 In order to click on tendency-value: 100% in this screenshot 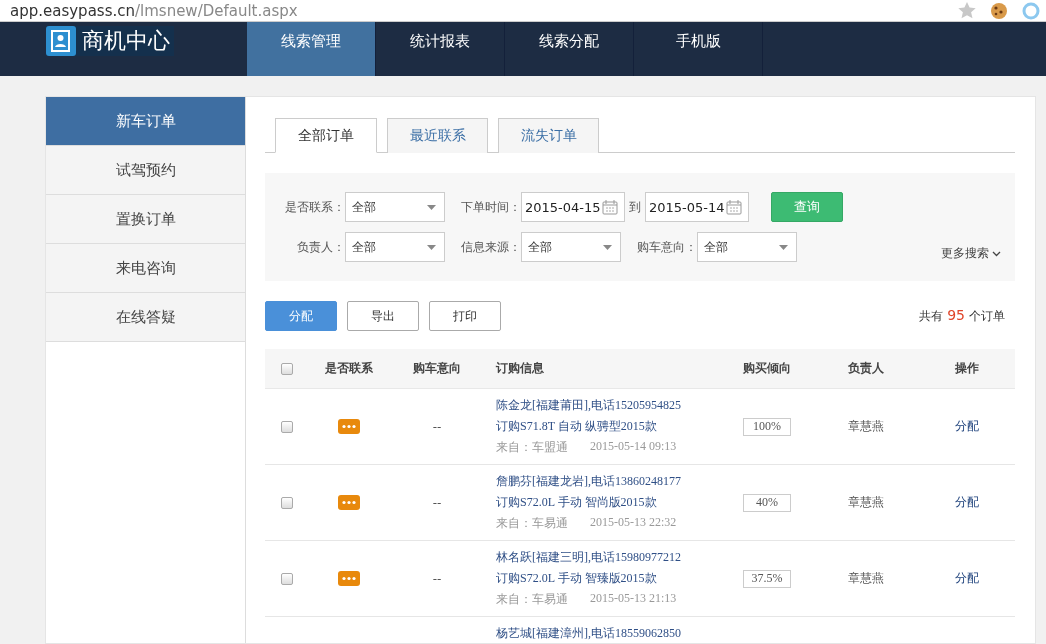, I will do `click(767, 426)`.